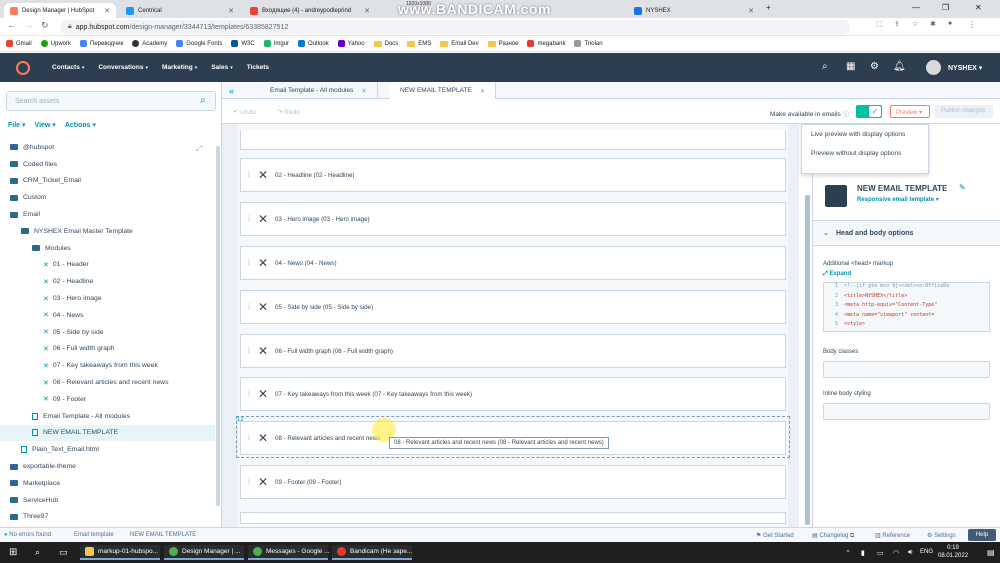 This screenshot has width=1000, height=563. I want to click on tree-item: ✕ 03 - Hero image, so click(107, 298).